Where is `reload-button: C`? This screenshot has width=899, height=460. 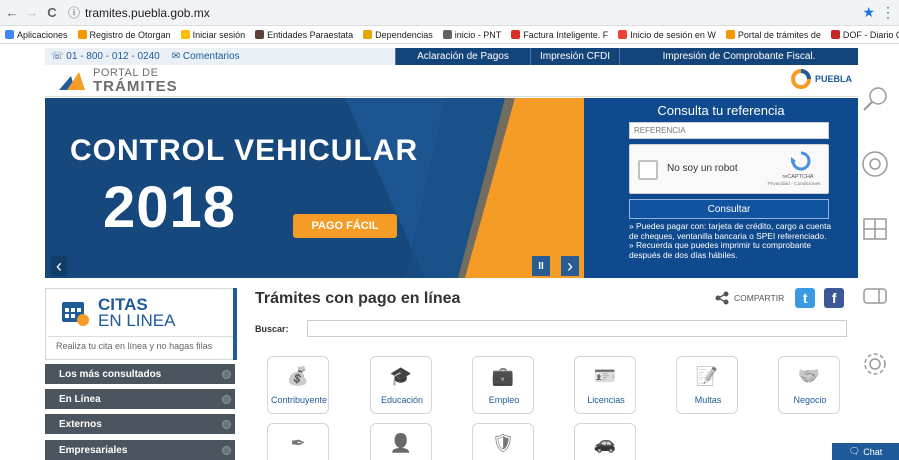 reload-button: C is located at coordinates (52, 13).